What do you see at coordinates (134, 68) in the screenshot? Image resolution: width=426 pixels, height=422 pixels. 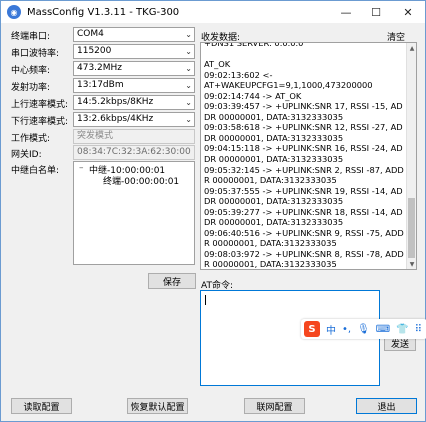 I see `freq-select: 473.2MHz ⌄` at bounding box center [134, 68].